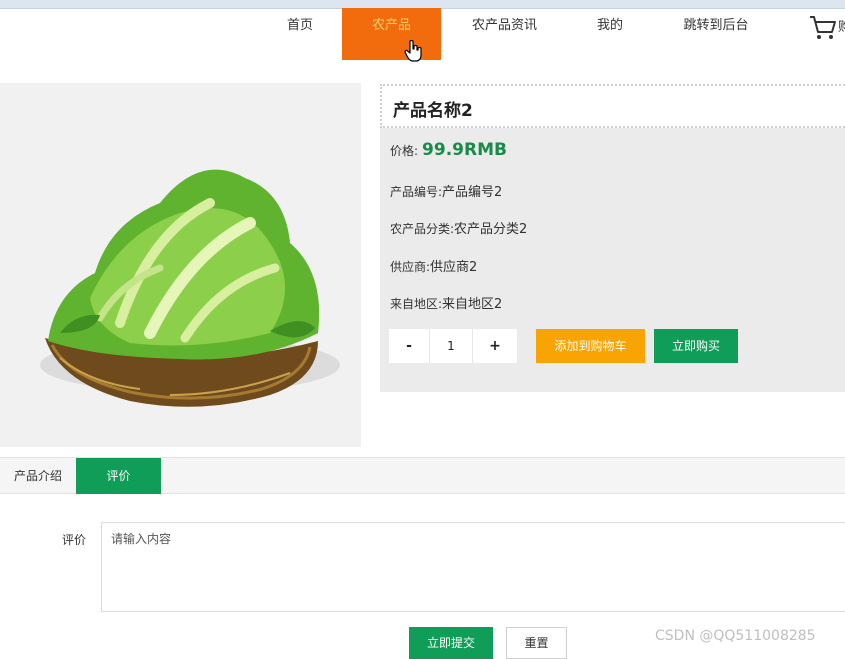  What do you see at coordinates (74, 540) in the screenshot?
I see `review-label: 评价` at bounding box center [74, 540].